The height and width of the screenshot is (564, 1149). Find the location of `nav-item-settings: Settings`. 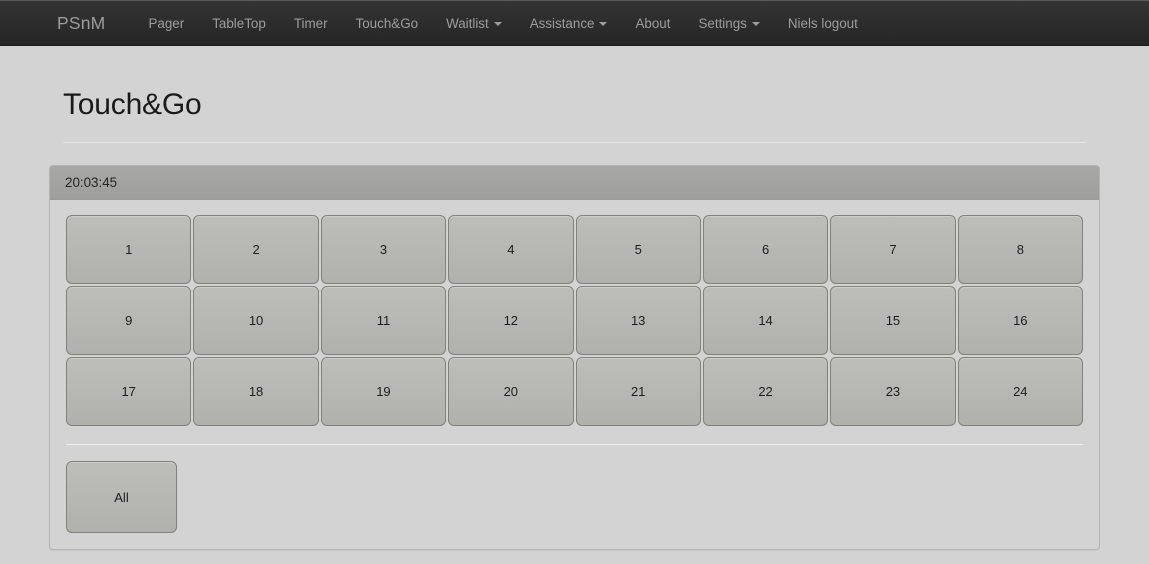

nav-item-settings: Settings is located at coordinates (728, 23).